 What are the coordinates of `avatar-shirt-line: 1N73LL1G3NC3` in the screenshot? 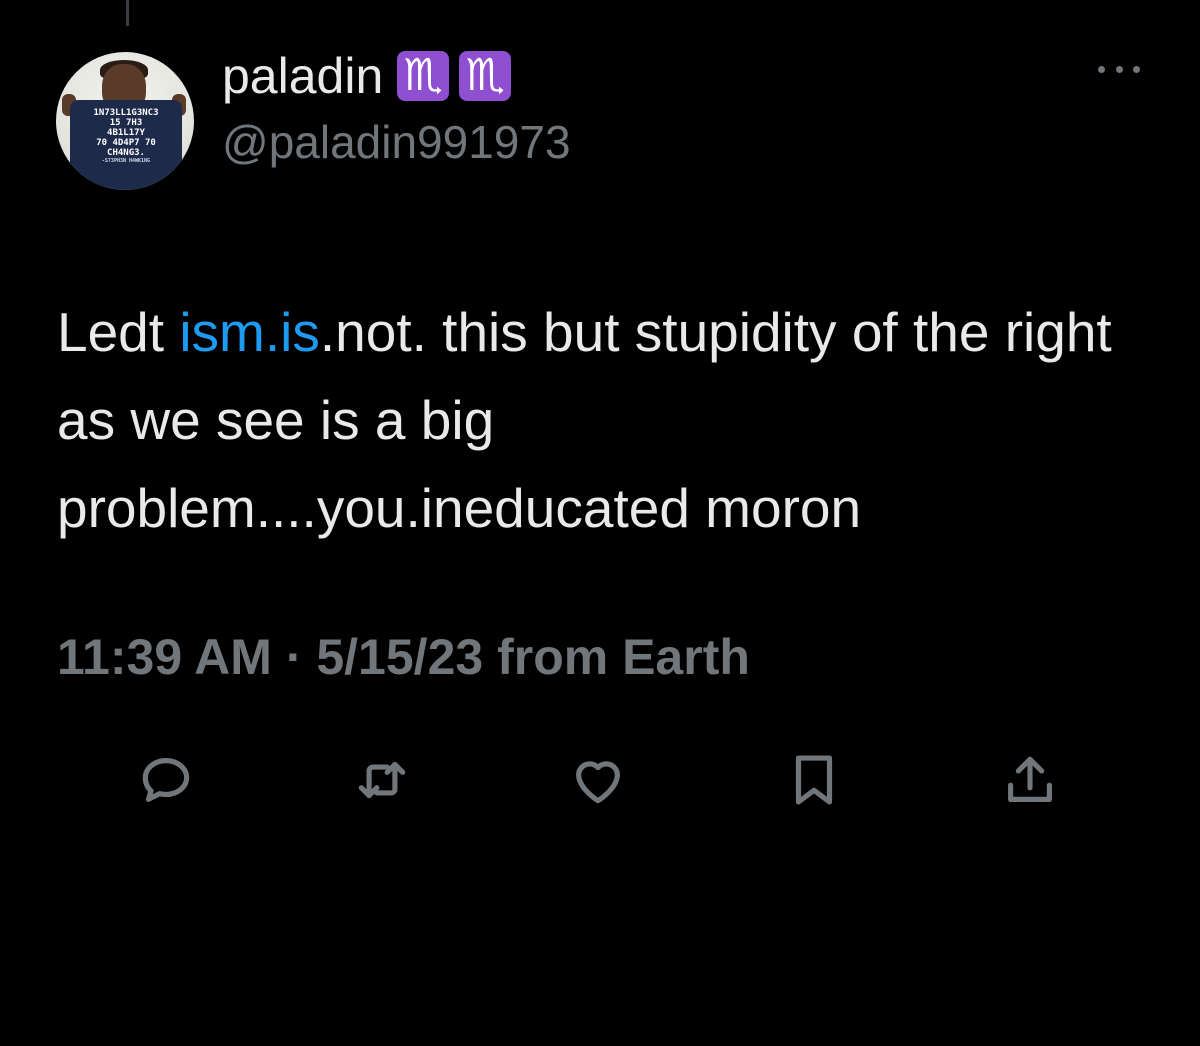 It's located at (126, 113).